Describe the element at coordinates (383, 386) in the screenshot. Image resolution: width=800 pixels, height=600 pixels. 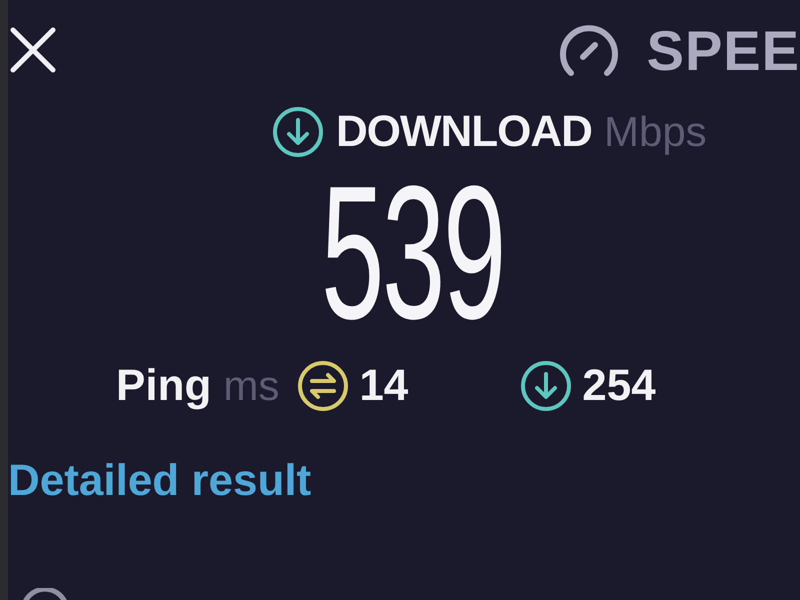
I see `stat-value: 14` at that location.